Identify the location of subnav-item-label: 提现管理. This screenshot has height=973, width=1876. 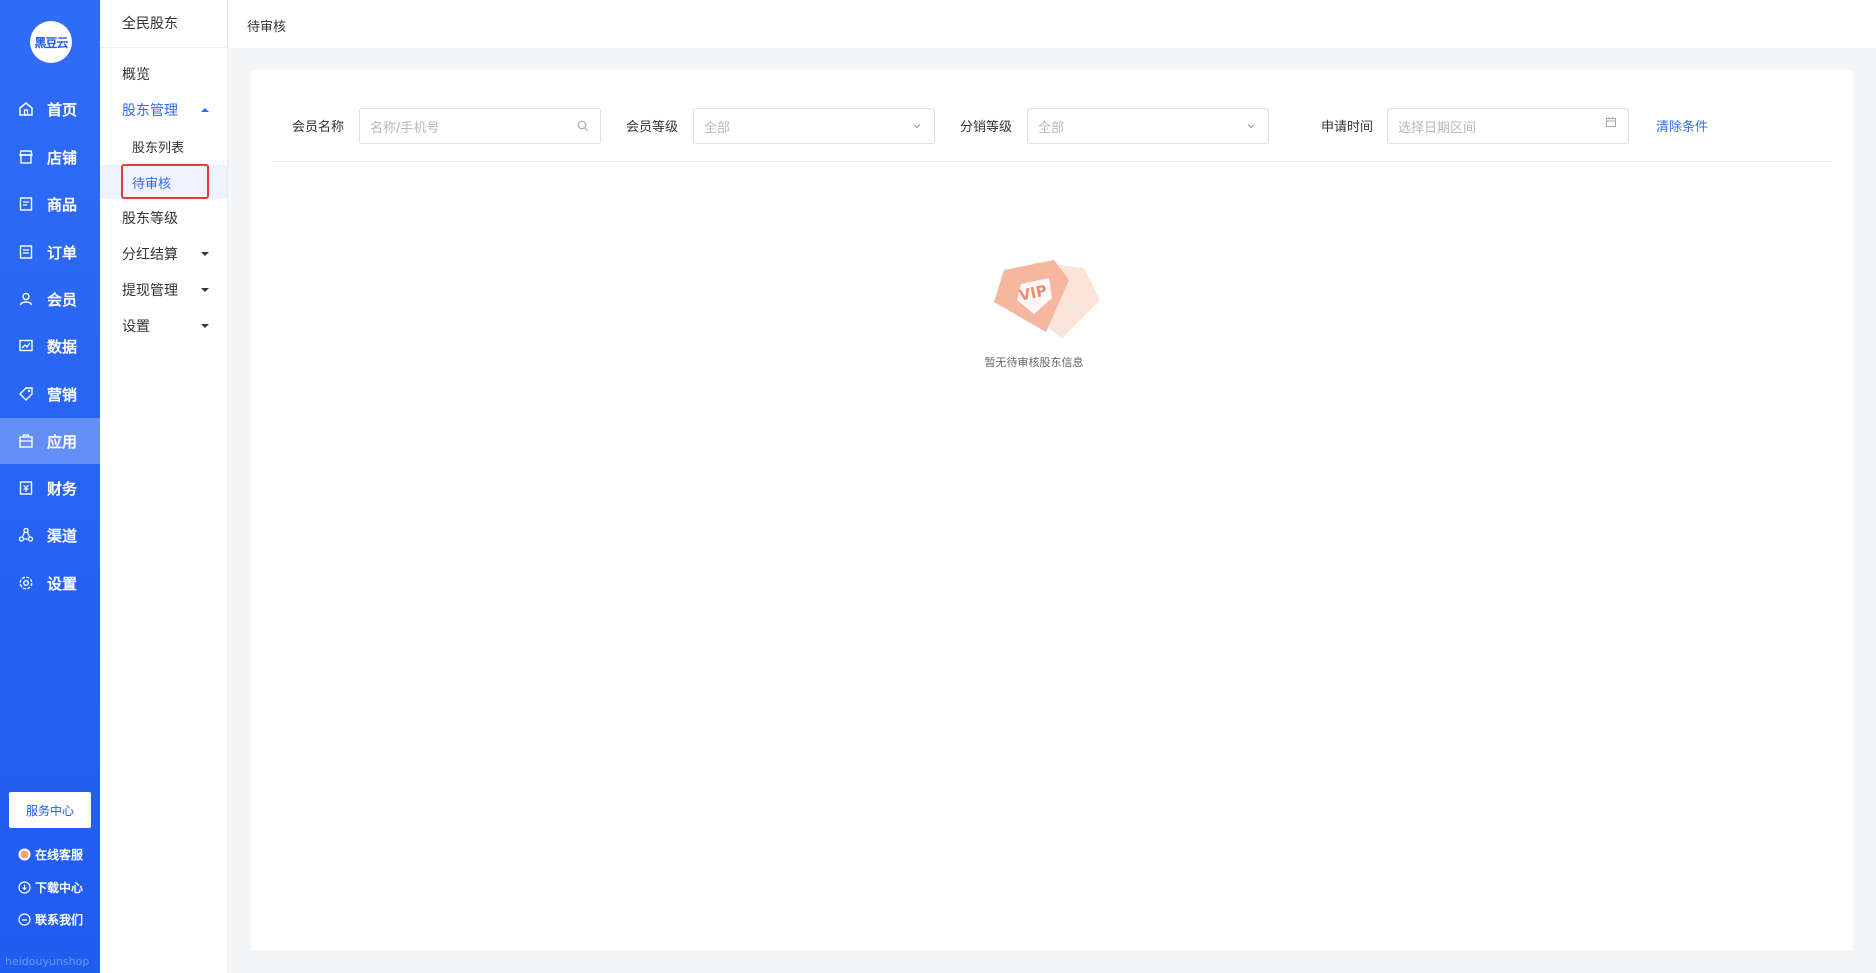
(150, 291).